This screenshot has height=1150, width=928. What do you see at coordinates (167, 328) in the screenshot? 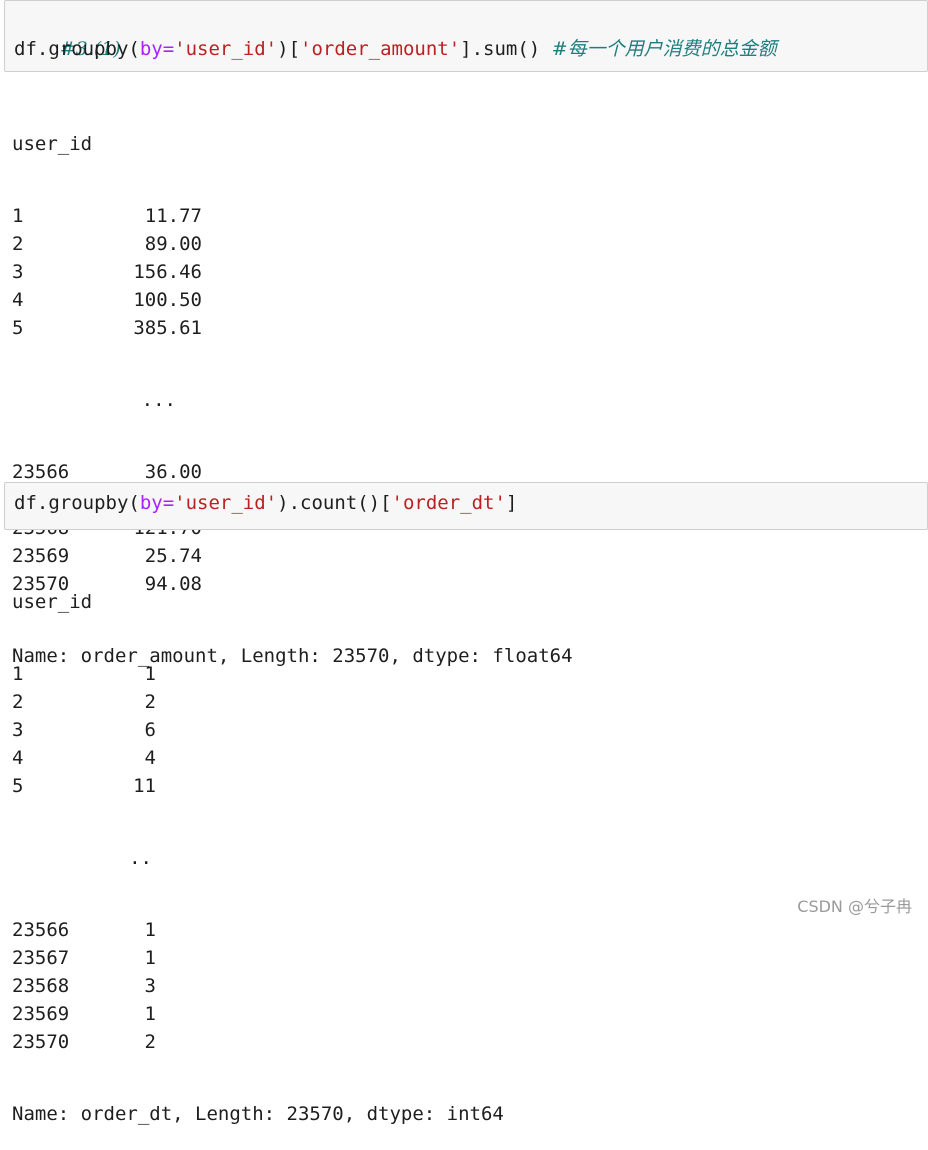
I see `row-value: 385.61` at bounding box center [167, 328].